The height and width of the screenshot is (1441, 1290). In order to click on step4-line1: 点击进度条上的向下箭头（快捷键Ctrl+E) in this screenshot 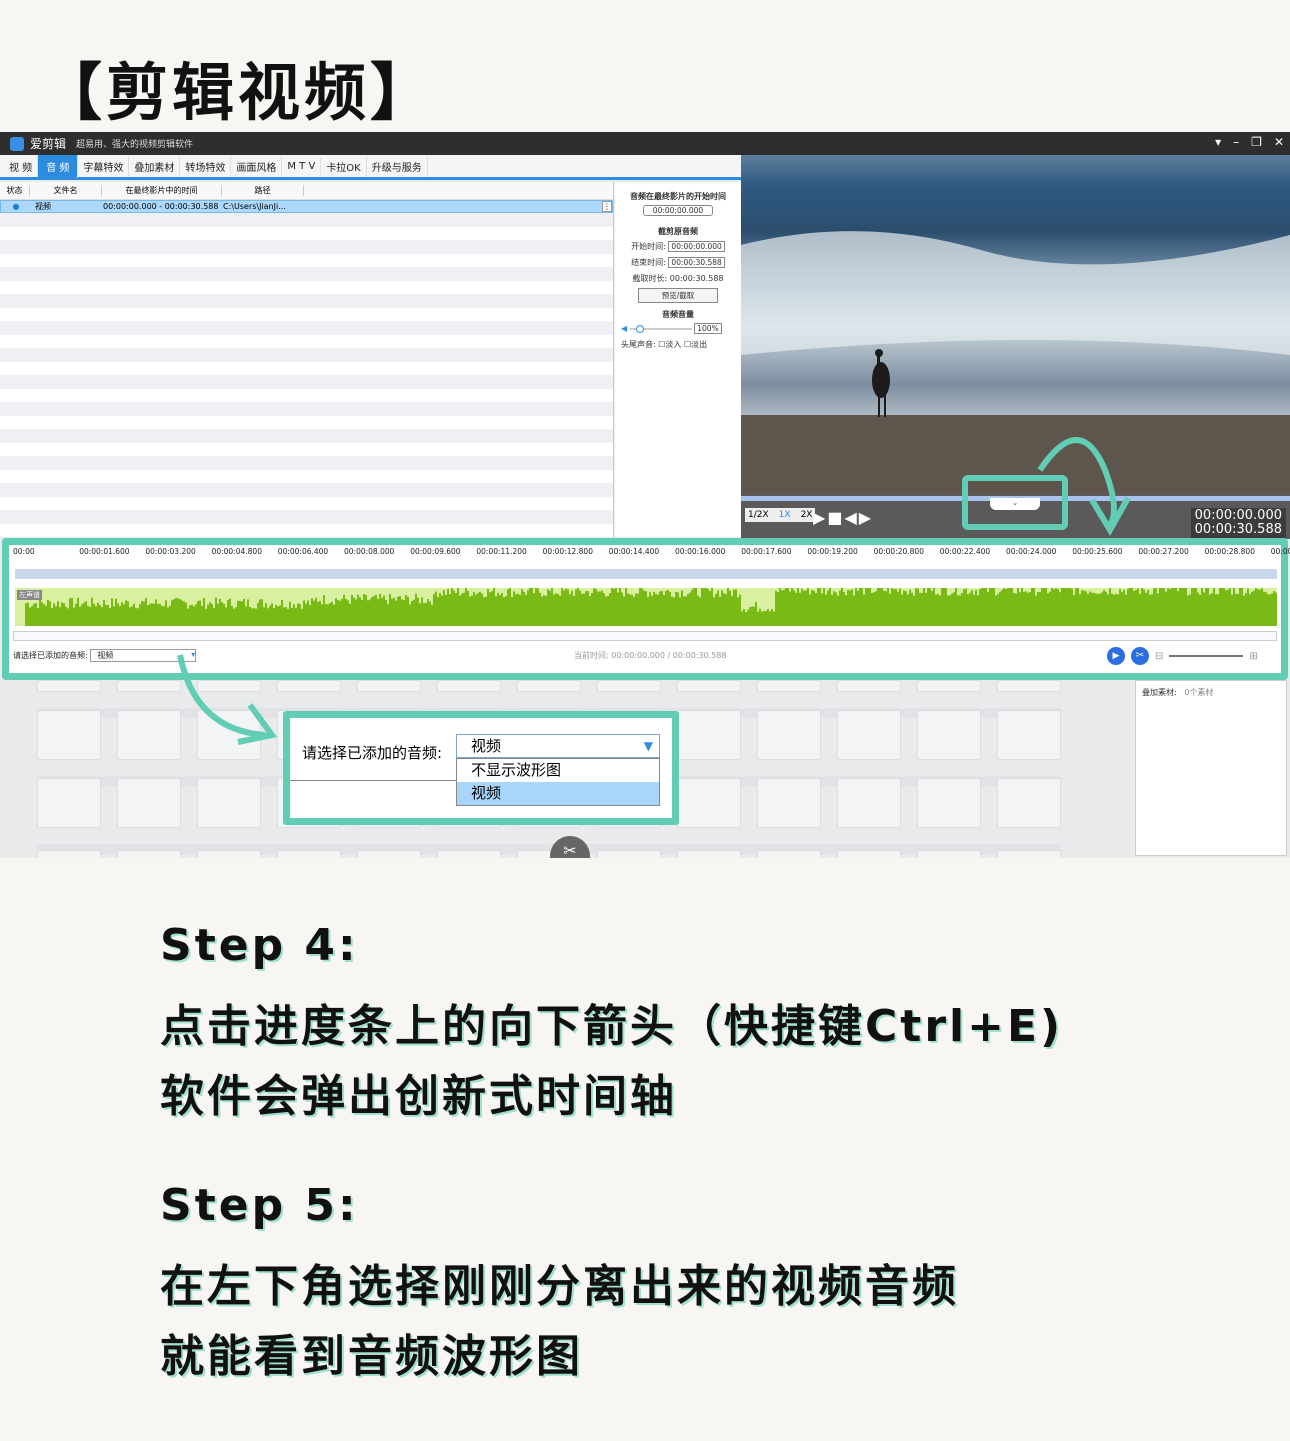, I will do `click(612, 1026)`.